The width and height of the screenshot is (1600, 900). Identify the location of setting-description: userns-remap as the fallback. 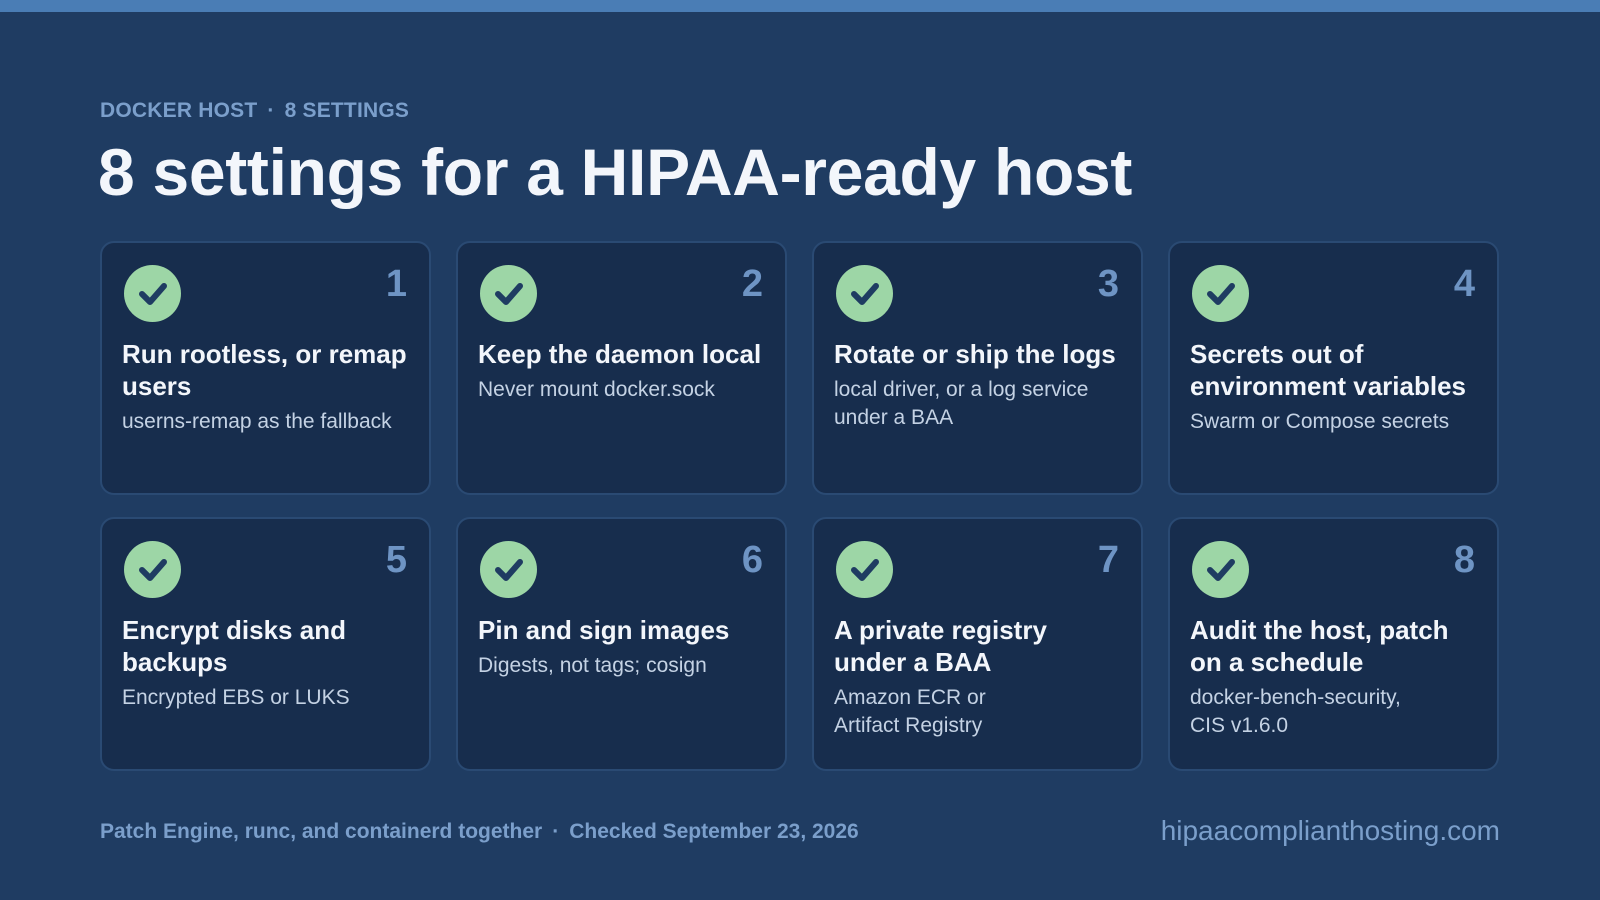
(257, 421).